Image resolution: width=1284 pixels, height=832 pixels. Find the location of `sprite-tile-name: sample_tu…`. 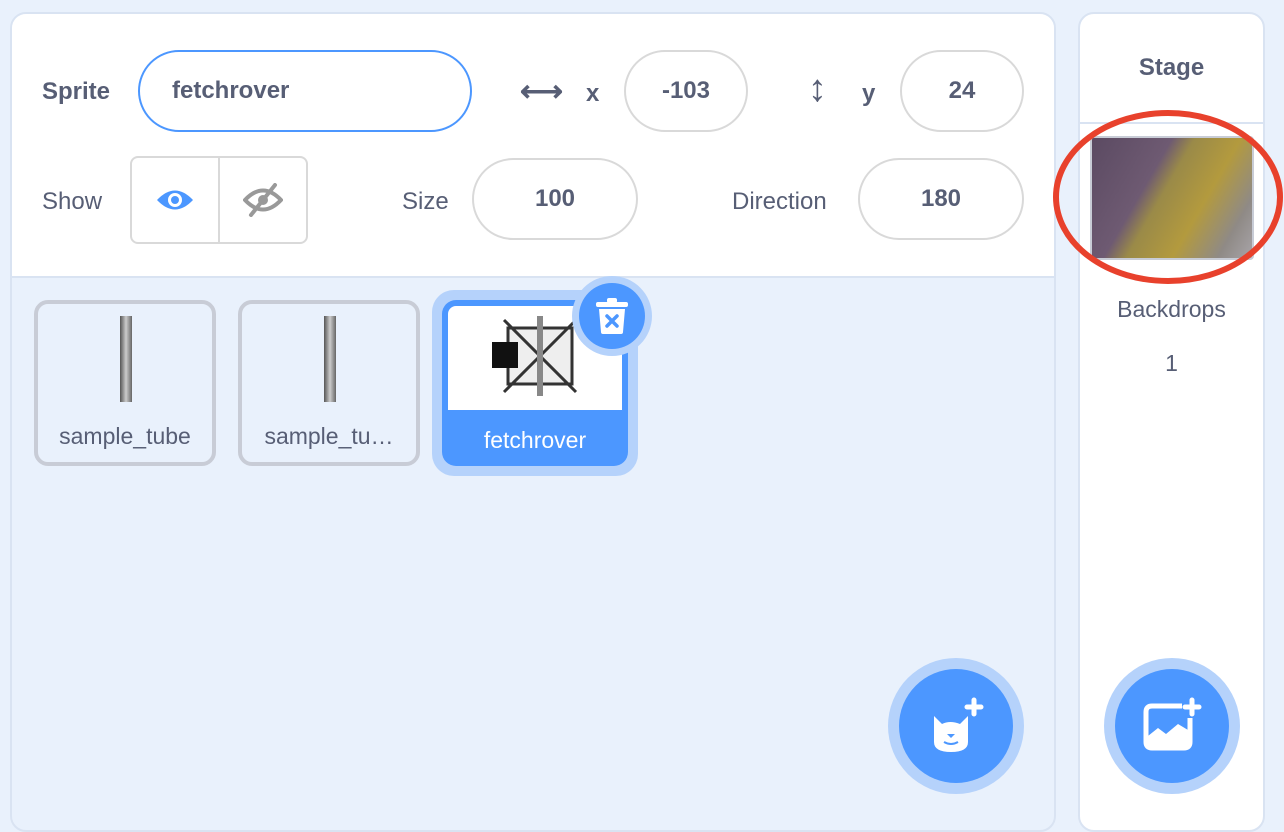

sprite-tile-name: sample_tu… is located at coordinates (329, 436).